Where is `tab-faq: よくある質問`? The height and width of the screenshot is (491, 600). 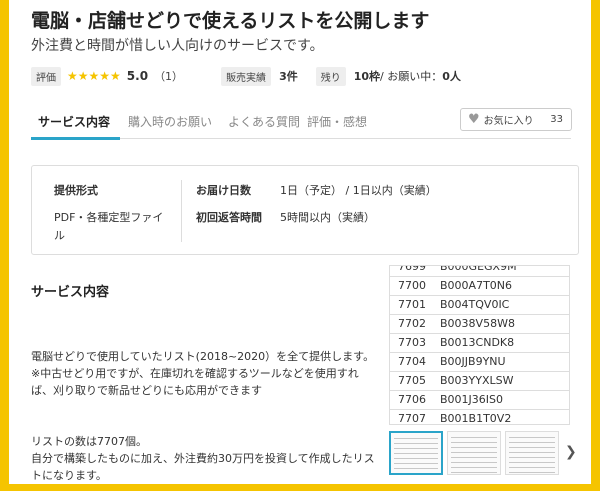
tab-faq: よくある質問 is located at coordinates (264, 121).